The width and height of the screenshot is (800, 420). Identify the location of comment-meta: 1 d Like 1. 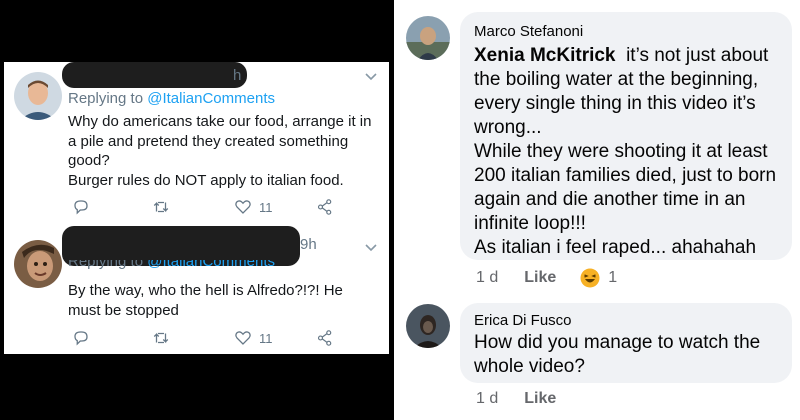
(546, 278).